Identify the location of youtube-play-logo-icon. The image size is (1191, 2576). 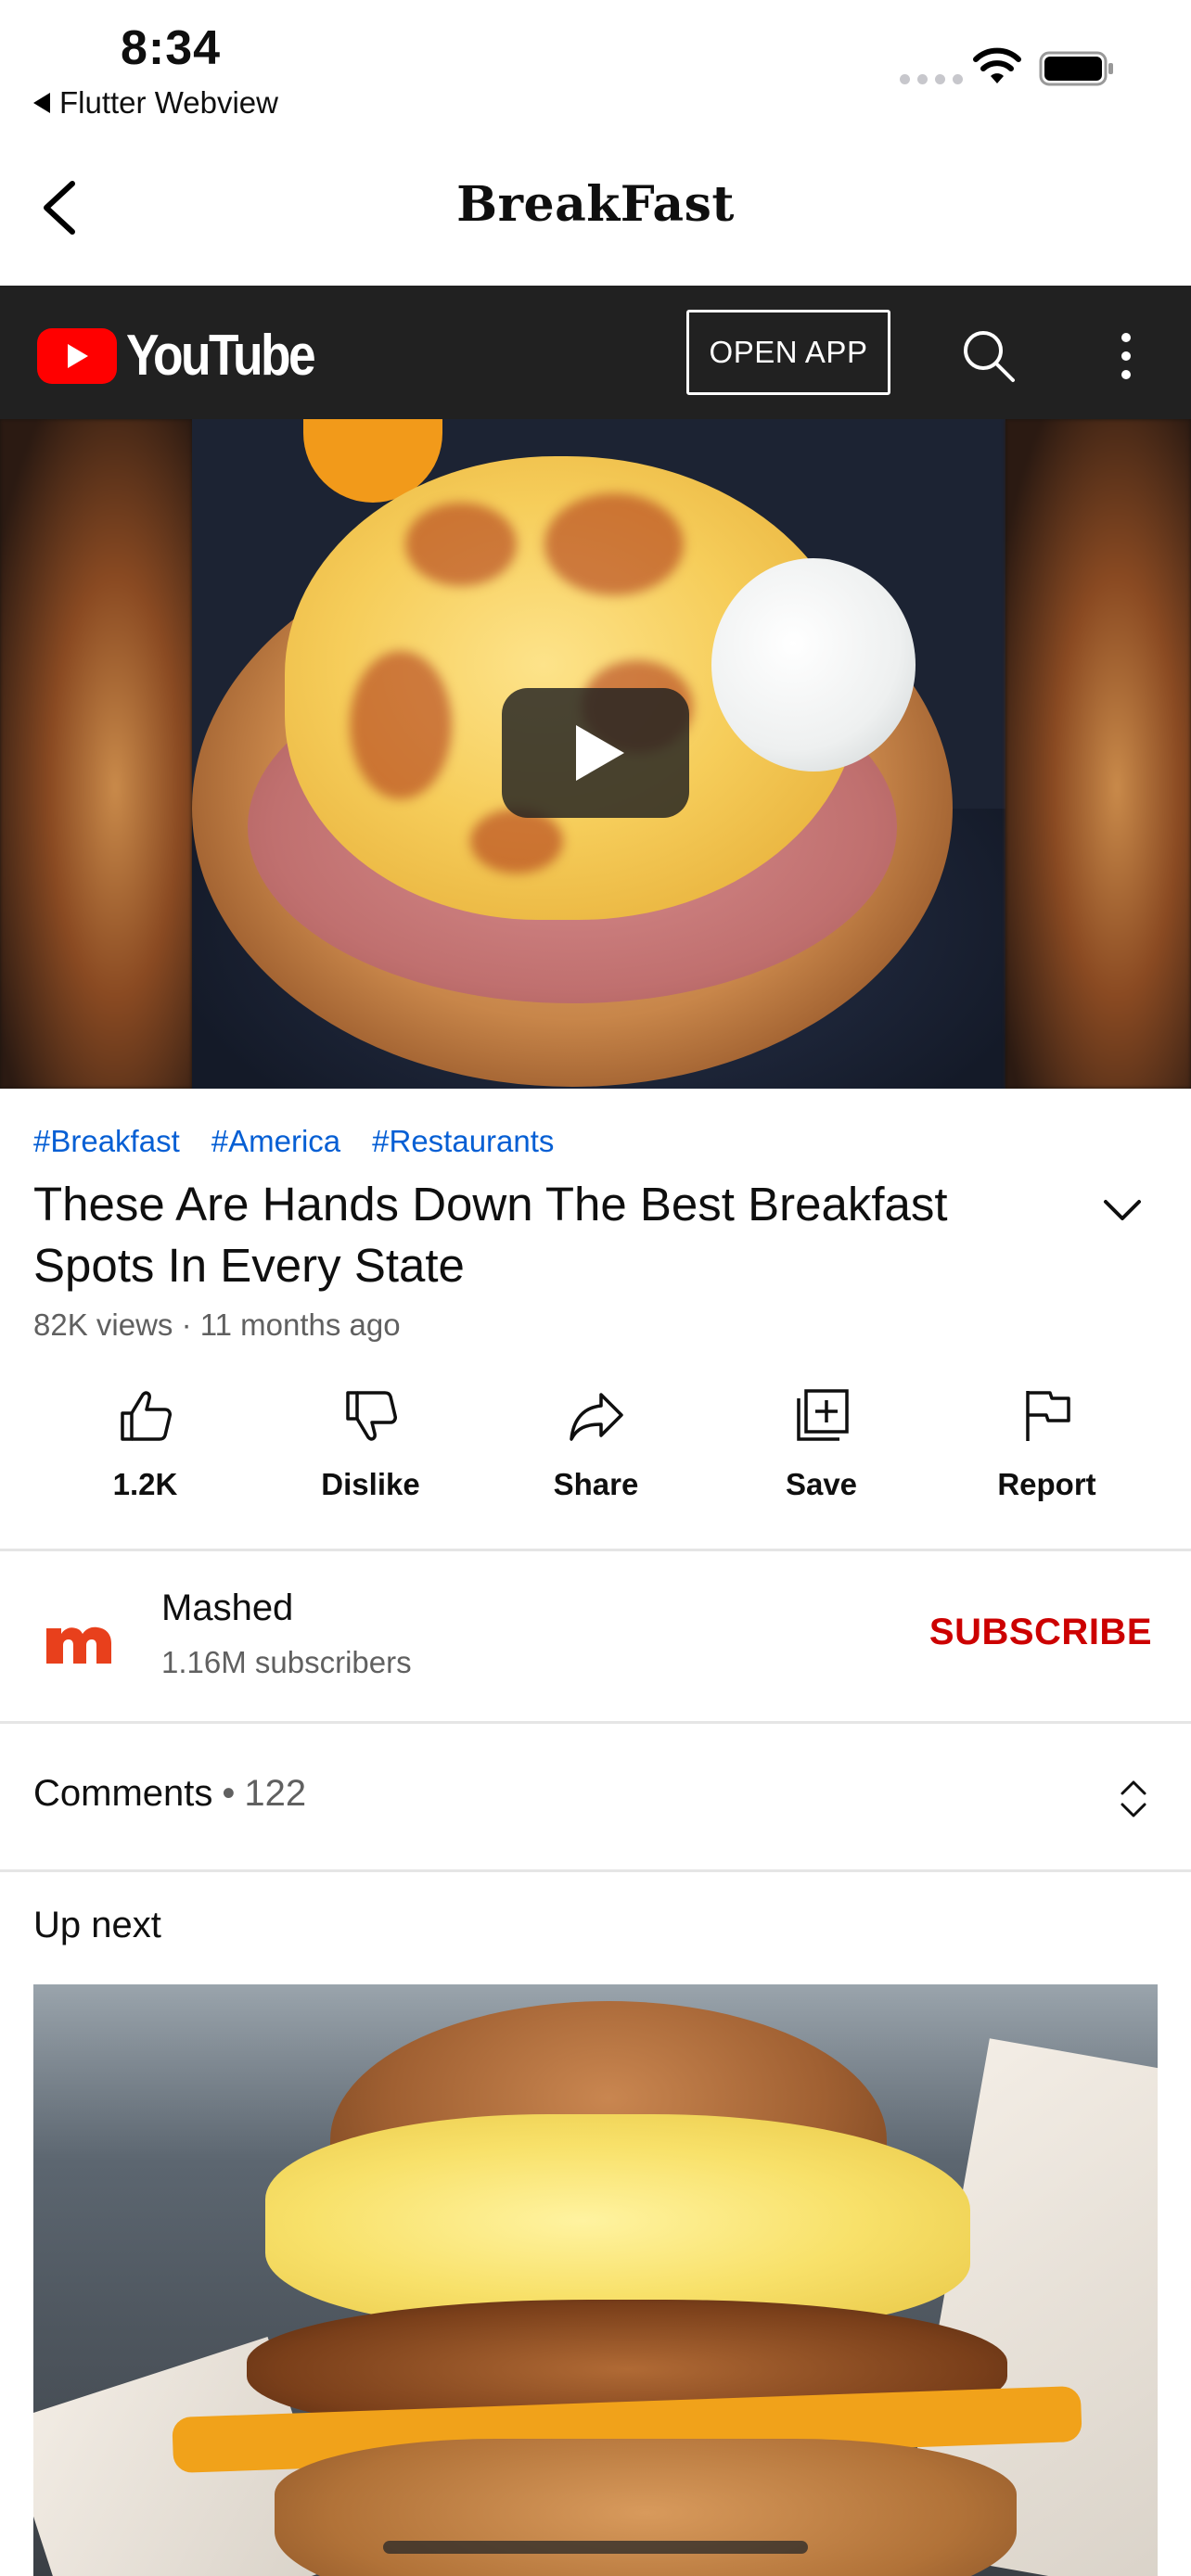
(77, 355).